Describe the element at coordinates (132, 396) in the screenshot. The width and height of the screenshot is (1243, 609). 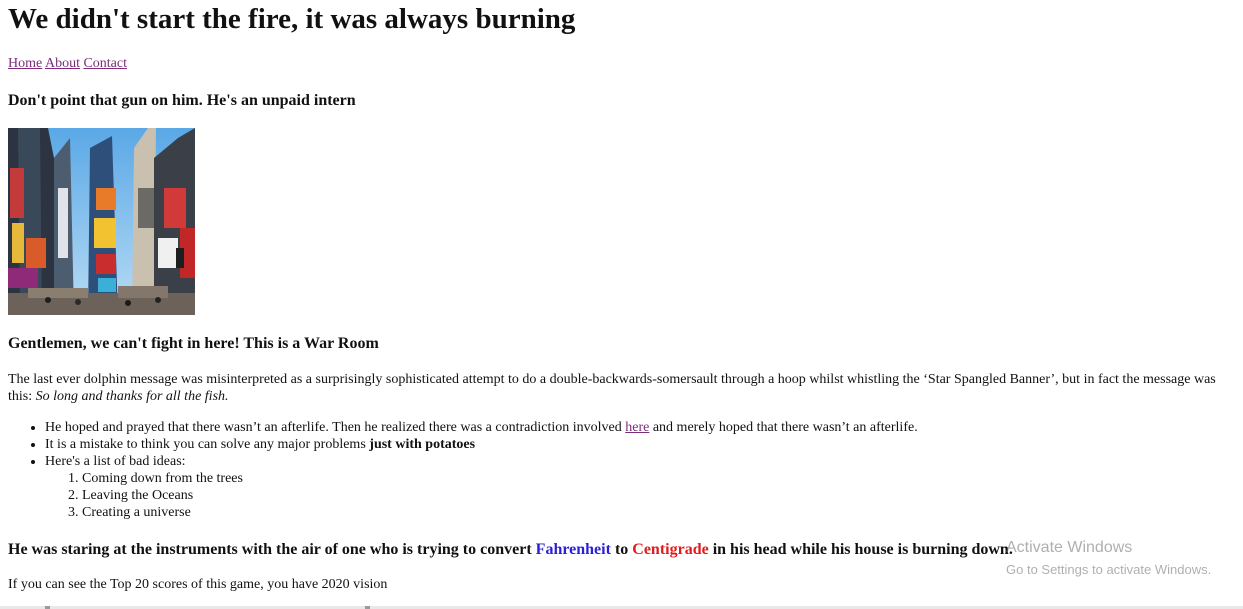
I see `dolphin-paragraph-quote: So long and thanks for all the fish.` at that location.